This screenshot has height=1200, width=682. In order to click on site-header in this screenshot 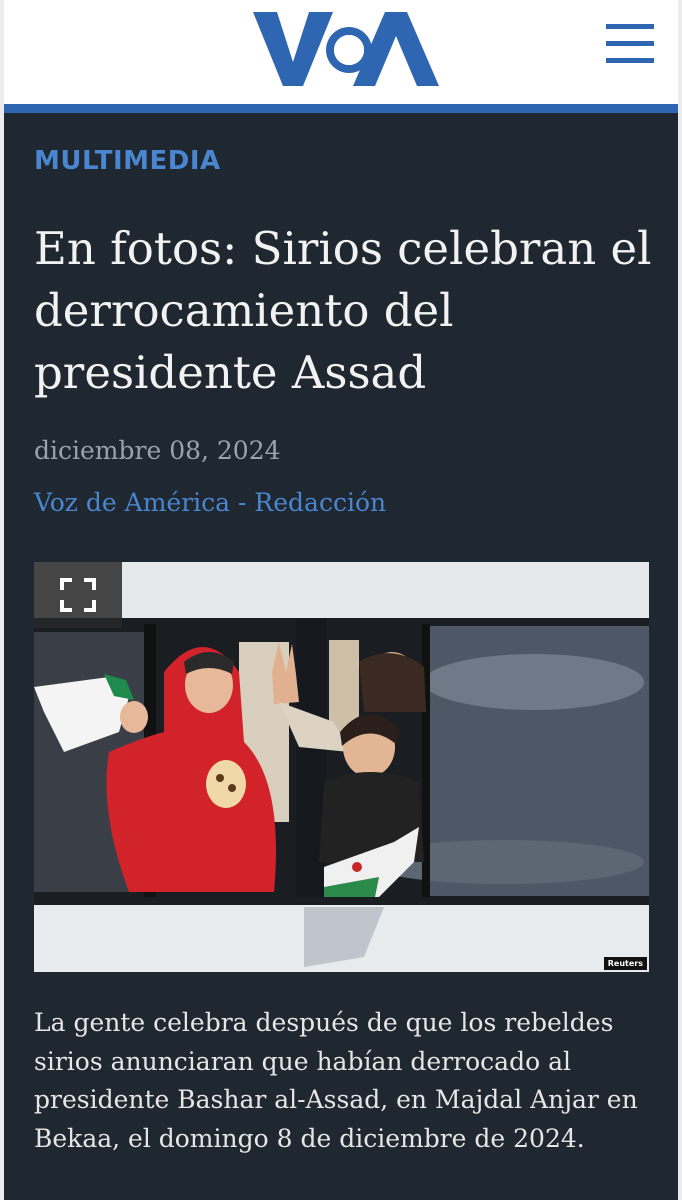, I will do `click(341, 52)`.